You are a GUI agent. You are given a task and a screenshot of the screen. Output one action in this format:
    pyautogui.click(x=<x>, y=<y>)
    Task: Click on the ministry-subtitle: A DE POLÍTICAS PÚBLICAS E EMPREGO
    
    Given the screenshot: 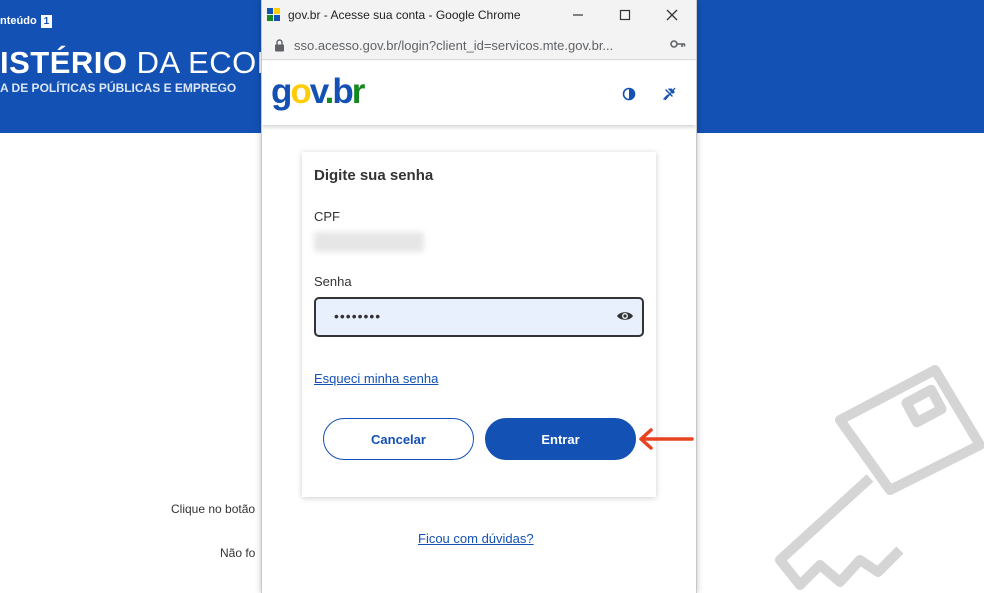 What is the action you would take?
    pyautogui.click(x=118, y=88)
    